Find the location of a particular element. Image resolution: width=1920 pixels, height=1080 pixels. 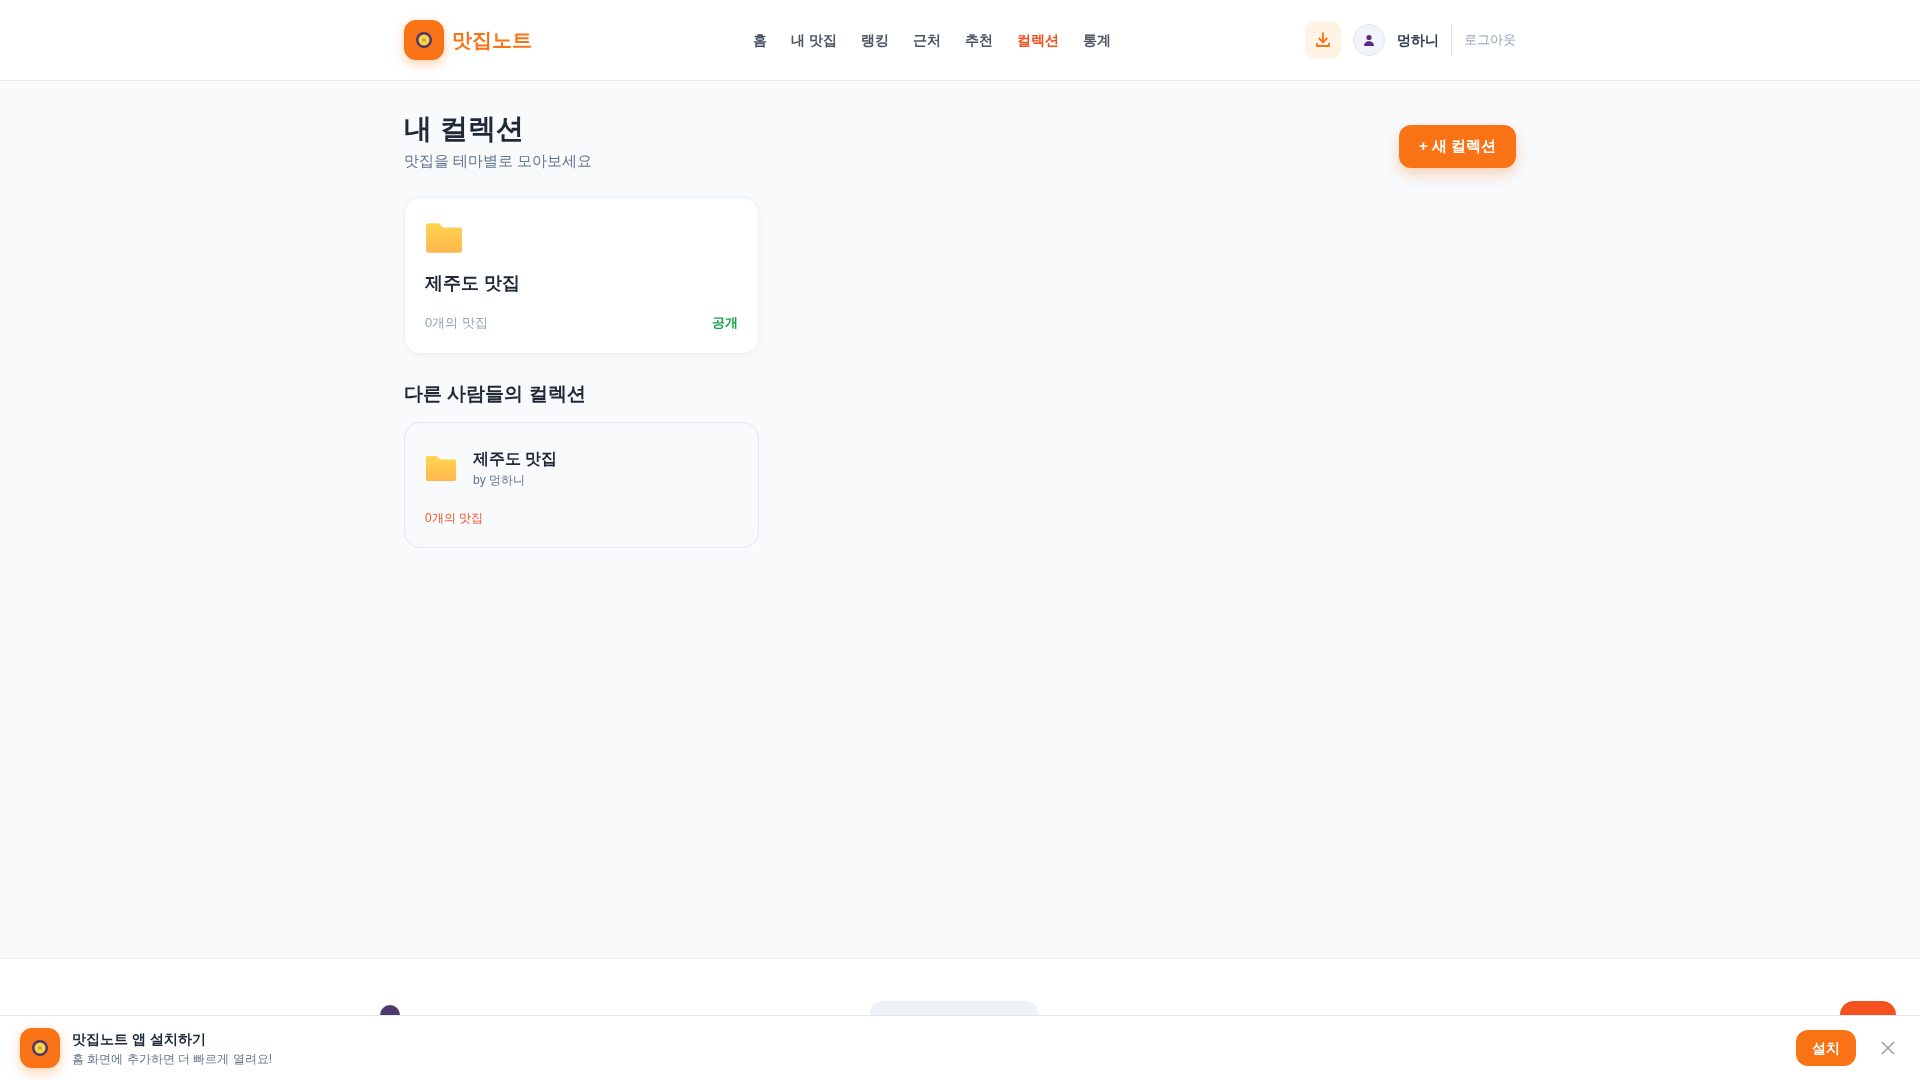

nav-link: 홈 is located at coordinates (760, 40).